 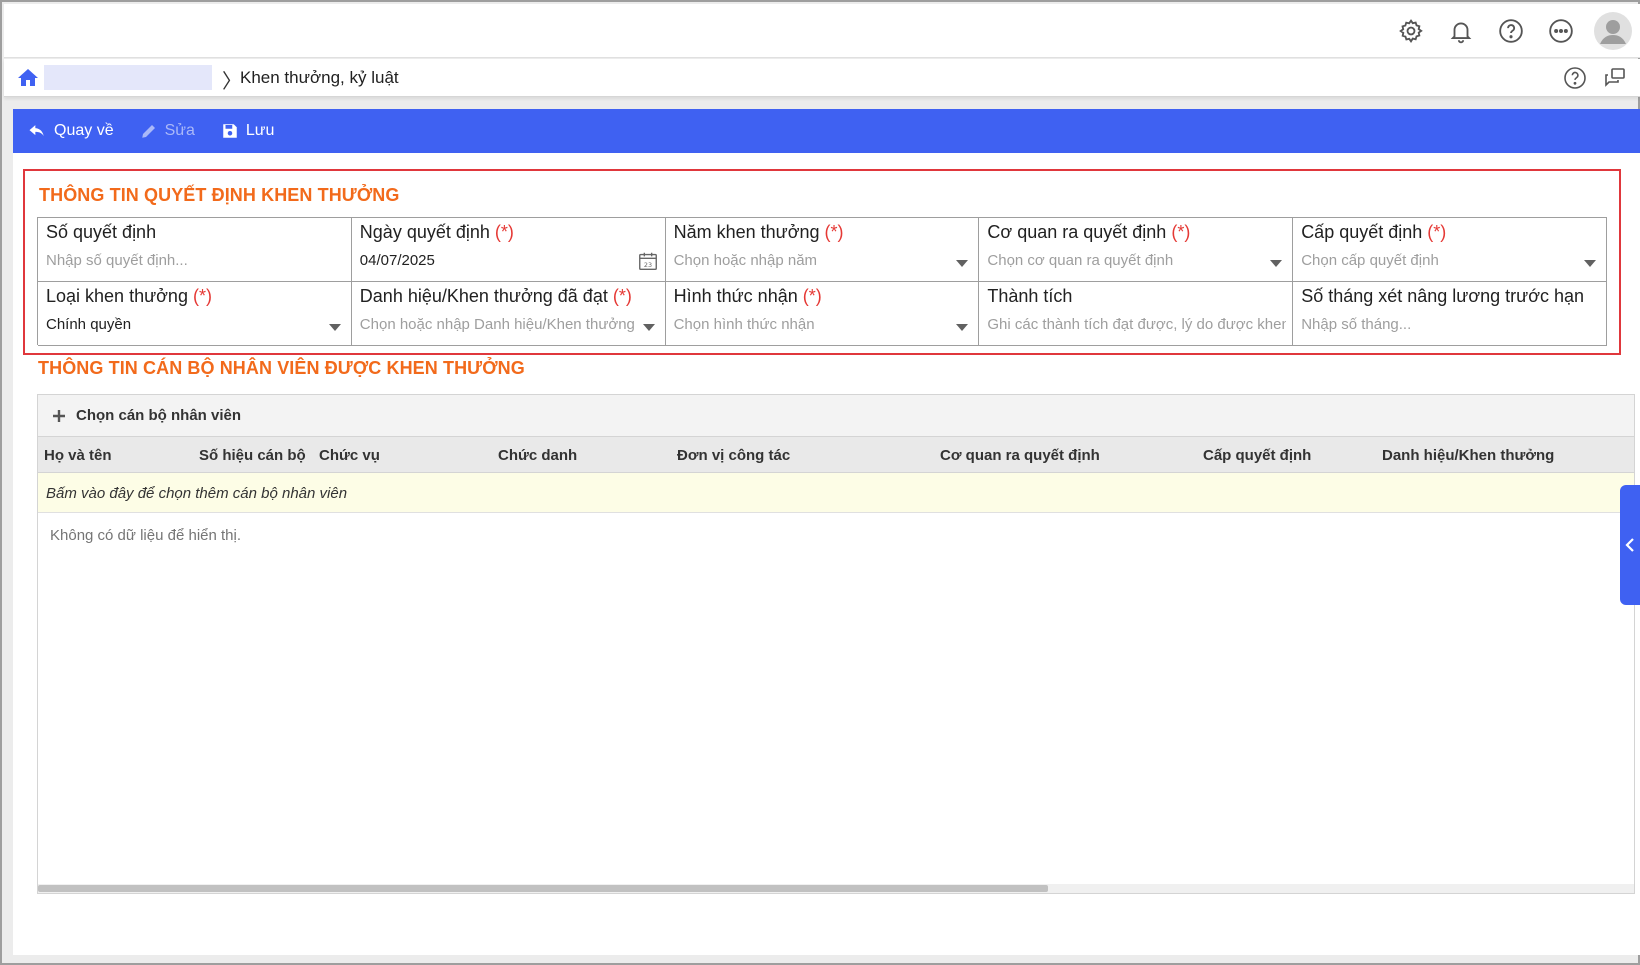 What do you see at coordinates (822, 250) in the screenshot?
I see `field-award-year: Năm khen thưởng (*)` at bounding box center [822, 250].